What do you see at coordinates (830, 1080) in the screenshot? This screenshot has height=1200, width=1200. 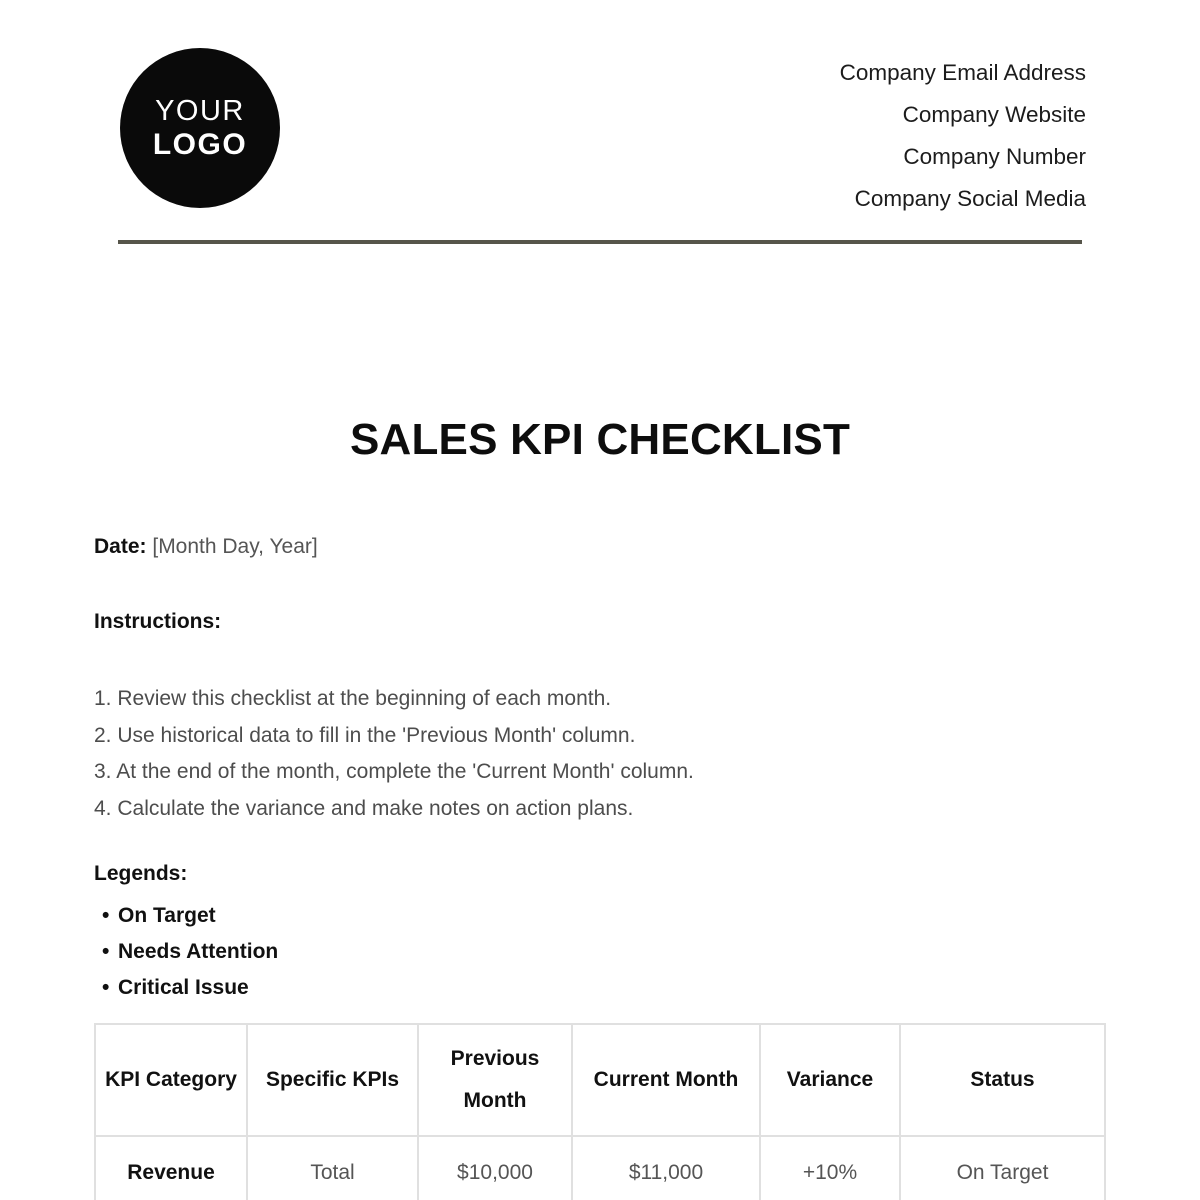 I see `column-header-variance: Variance` at bounding box center [830, 1080].